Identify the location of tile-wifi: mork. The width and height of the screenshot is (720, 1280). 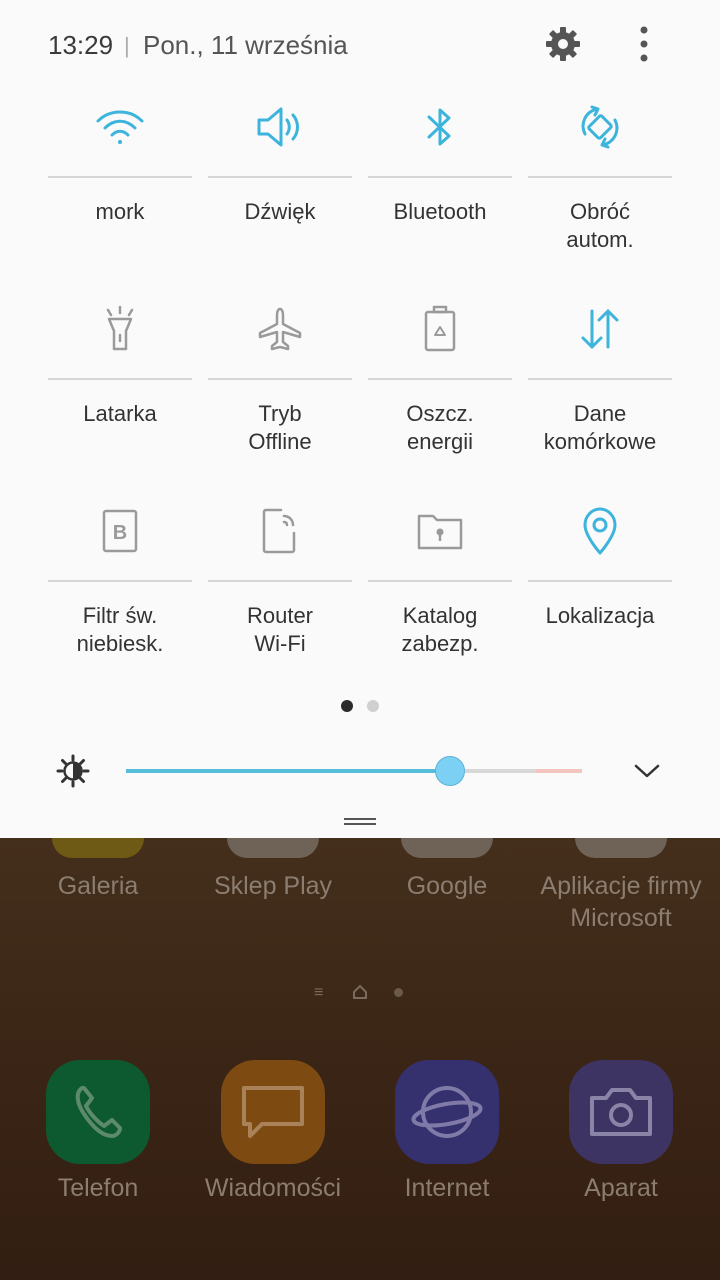
(120, 191).